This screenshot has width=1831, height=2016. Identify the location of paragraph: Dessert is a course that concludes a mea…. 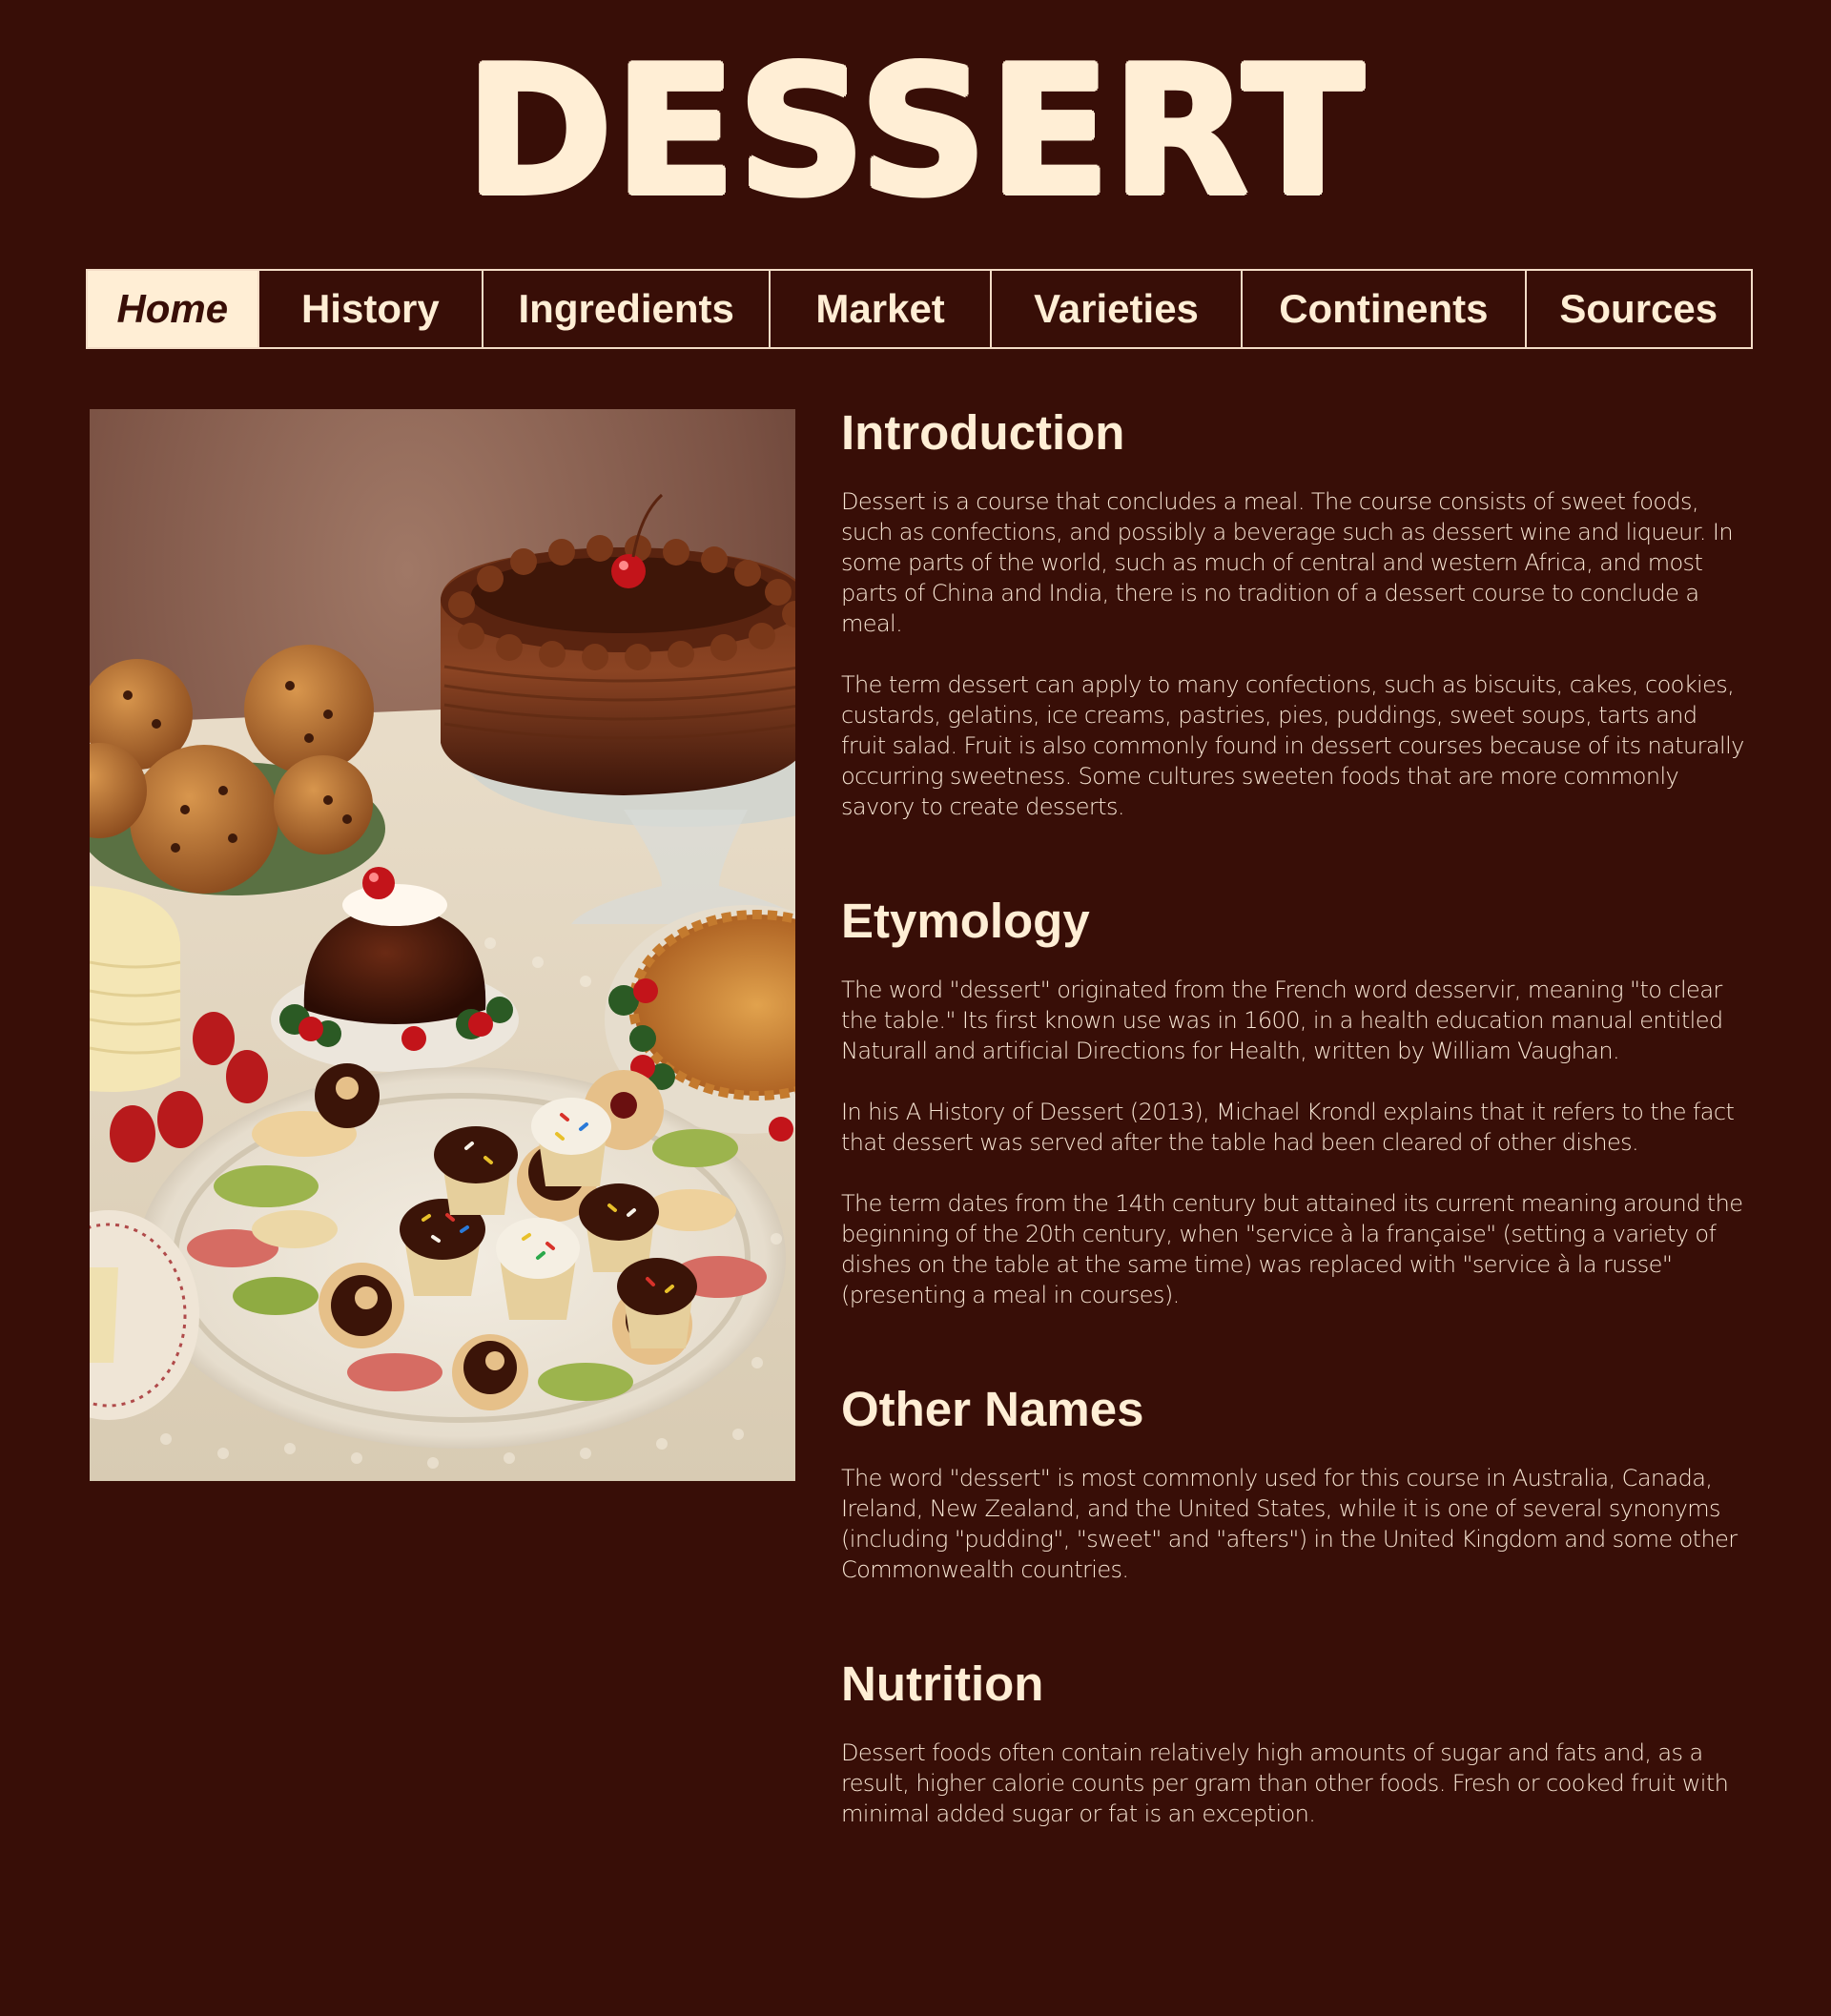
(1287, 562).